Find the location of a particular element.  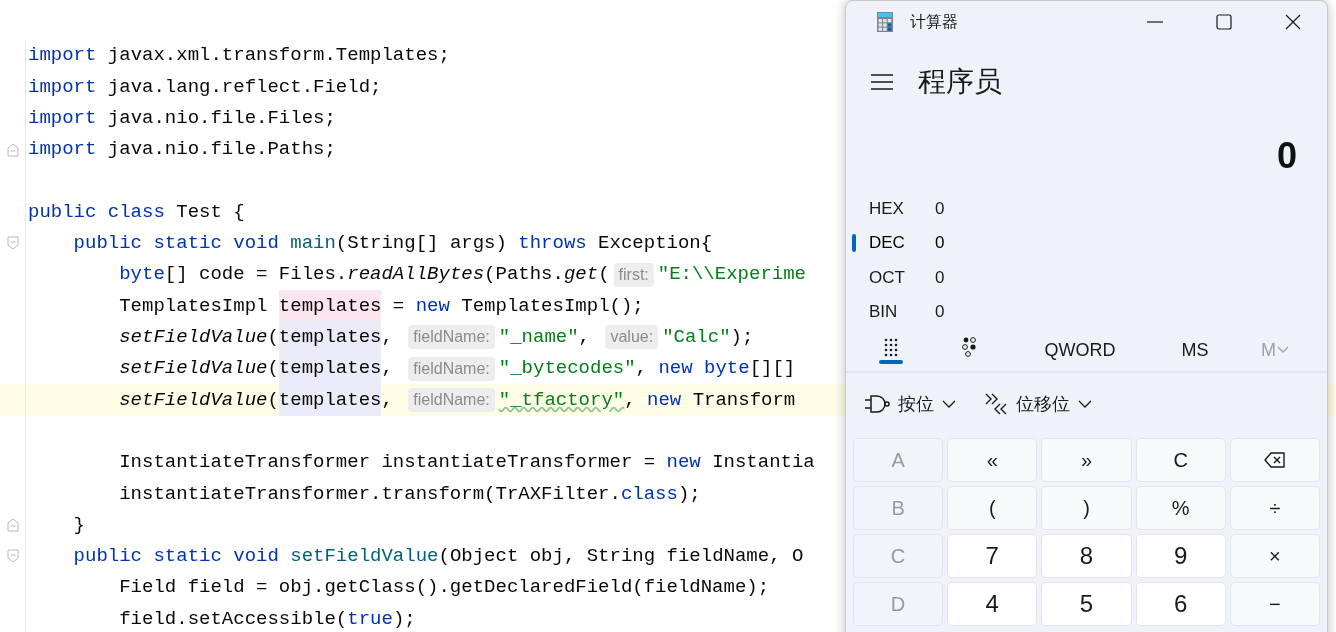

radix-row: HEX 0 is located at coordinates (1086, 208).